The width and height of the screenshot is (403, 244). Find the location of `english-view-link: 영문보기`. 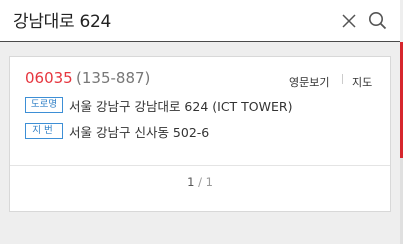

english-view-link: 영문보기 is located at coordinates (309, 82).